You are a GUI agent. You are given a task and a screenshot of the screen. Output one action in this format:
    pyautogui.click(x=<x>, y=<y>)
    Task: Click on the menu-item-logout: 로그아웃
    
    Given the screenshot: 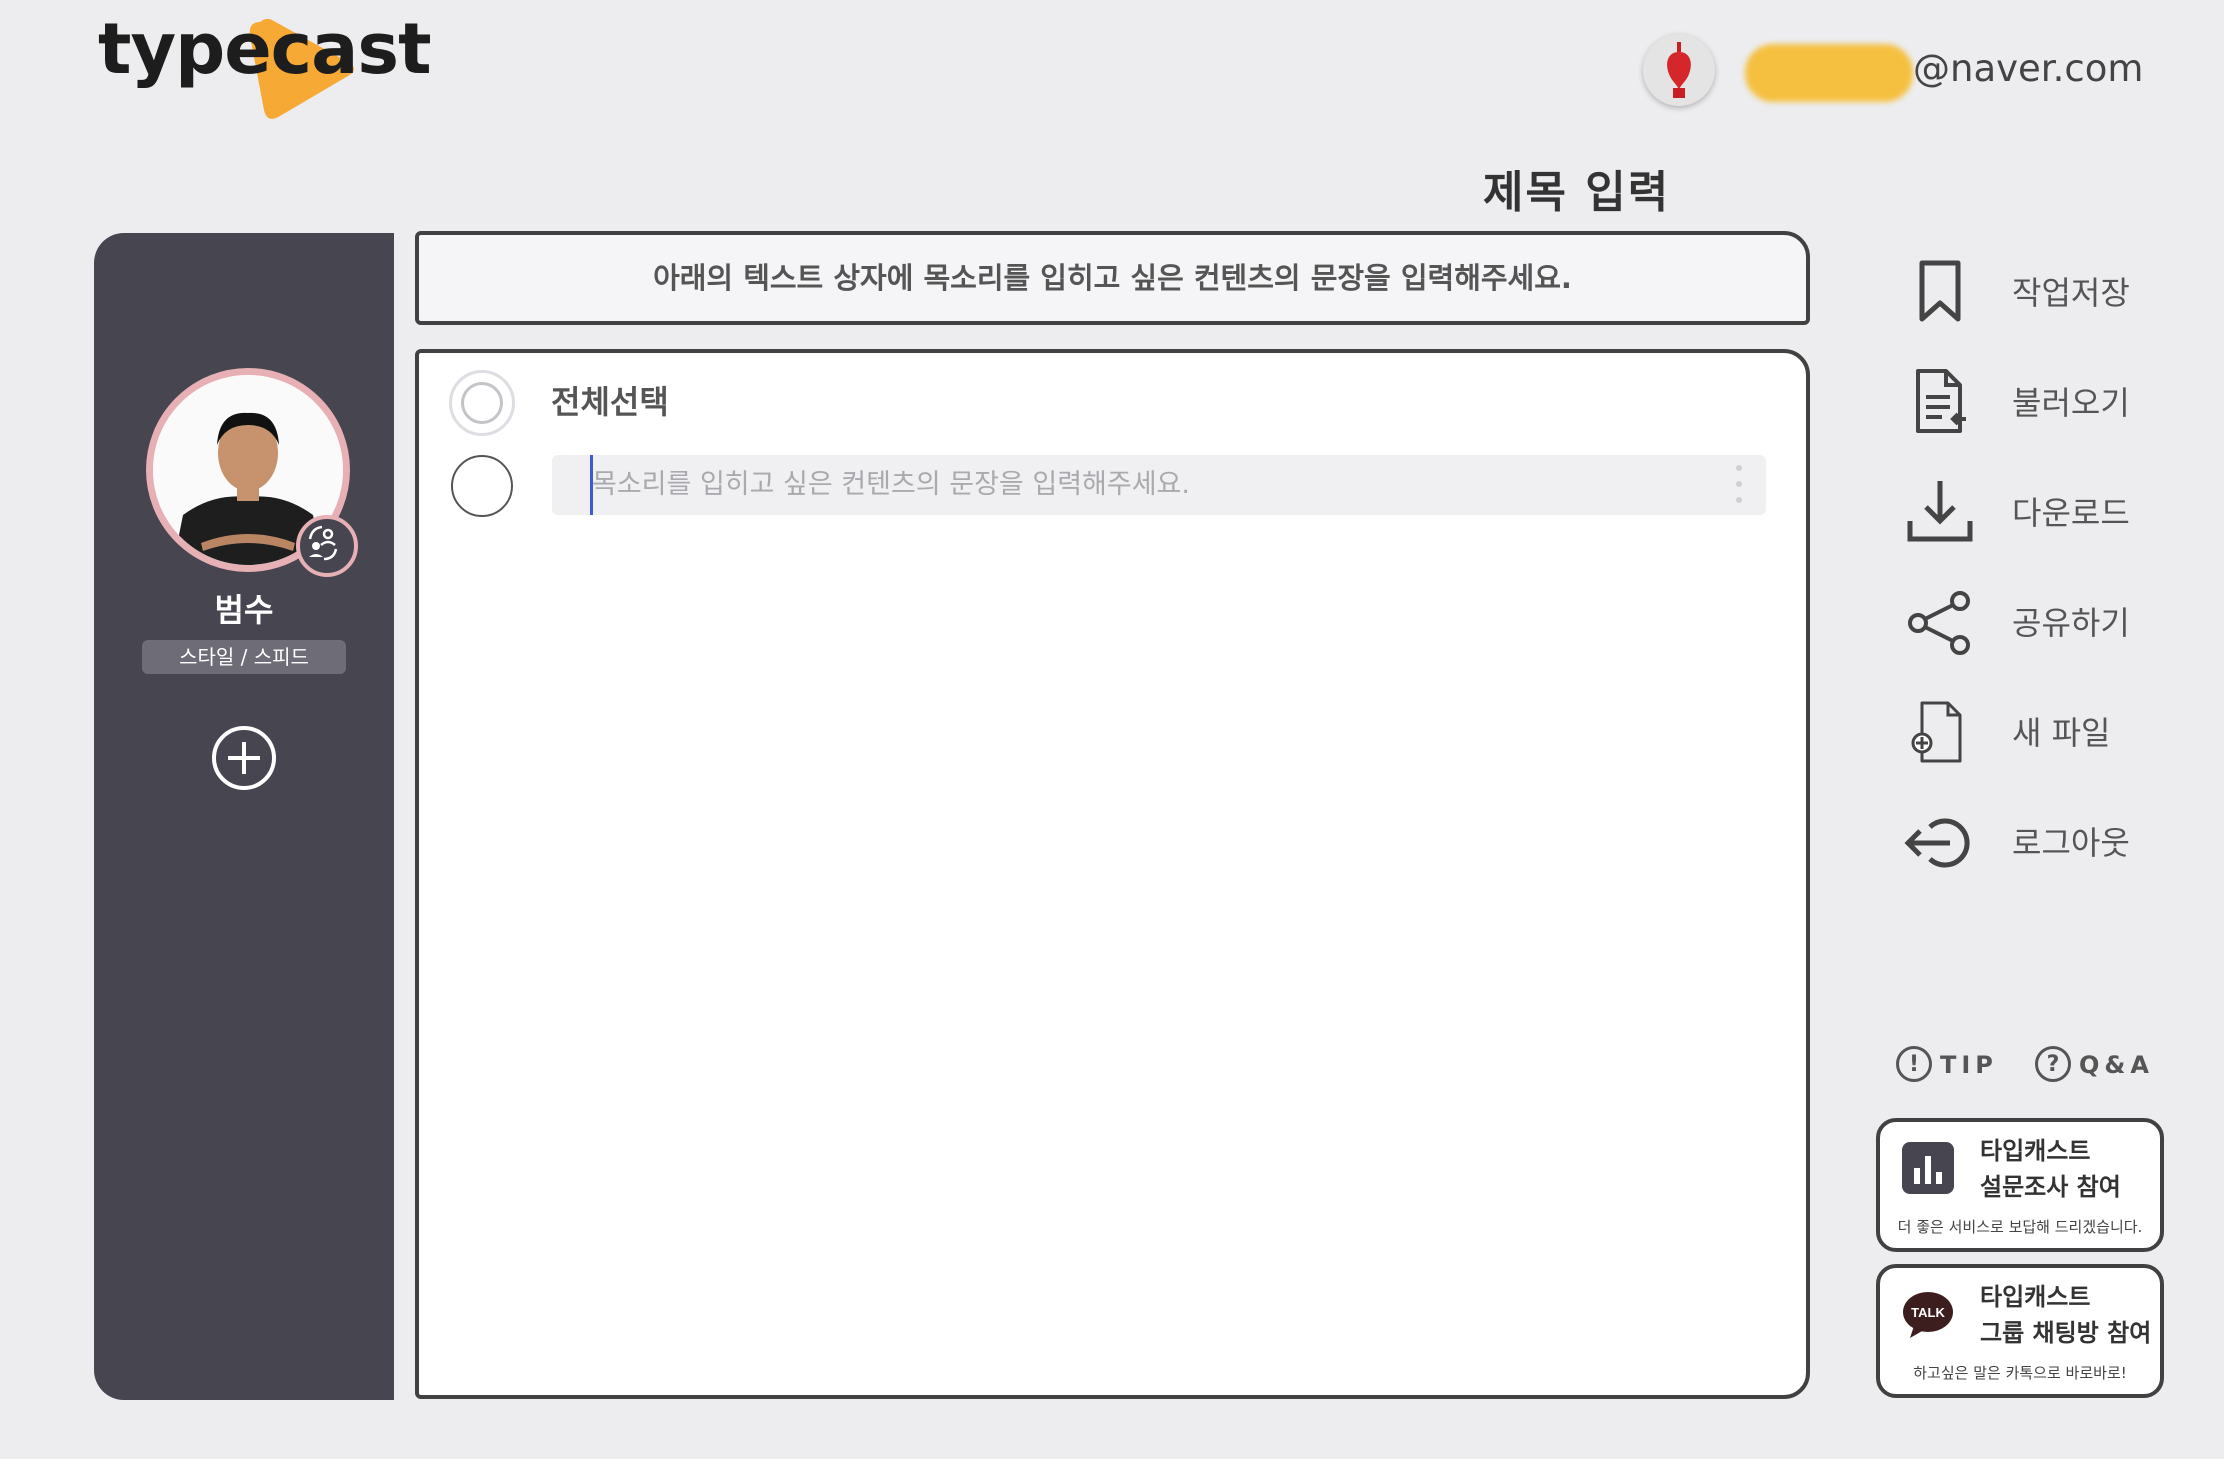 What is the action you would take?
    pyautogui.click(x=2030, y=843)
    